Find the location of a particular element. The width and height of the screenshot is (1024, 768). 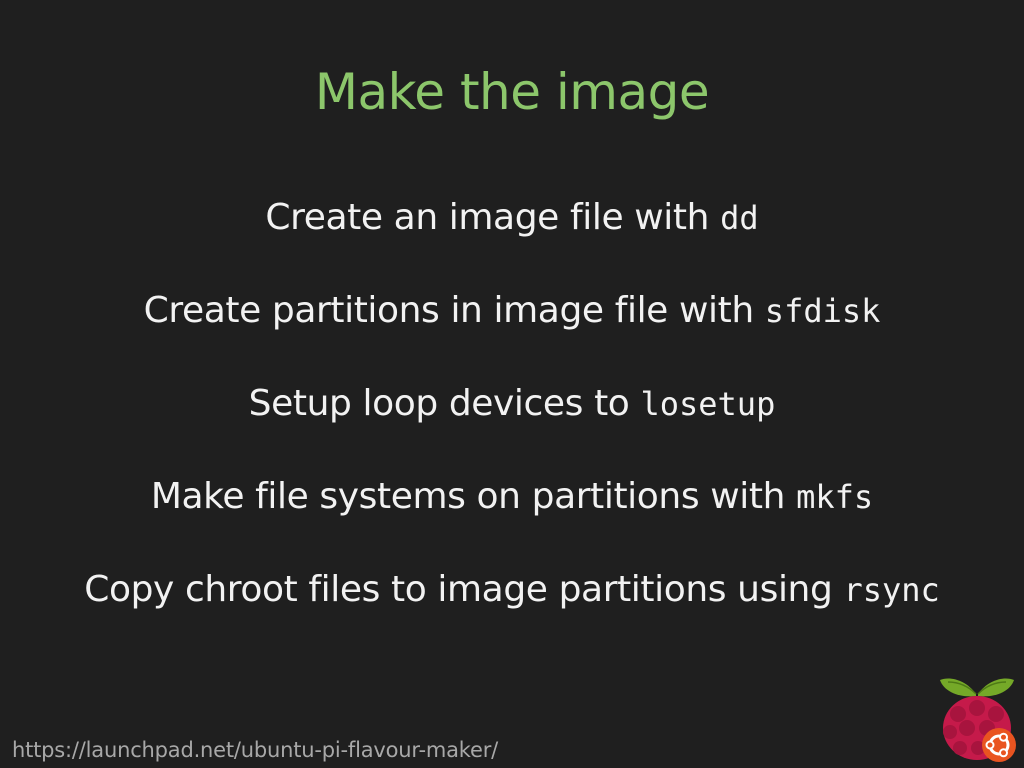

bullet-text: Make file systems on partitions with is located at coordinates (473, 496).